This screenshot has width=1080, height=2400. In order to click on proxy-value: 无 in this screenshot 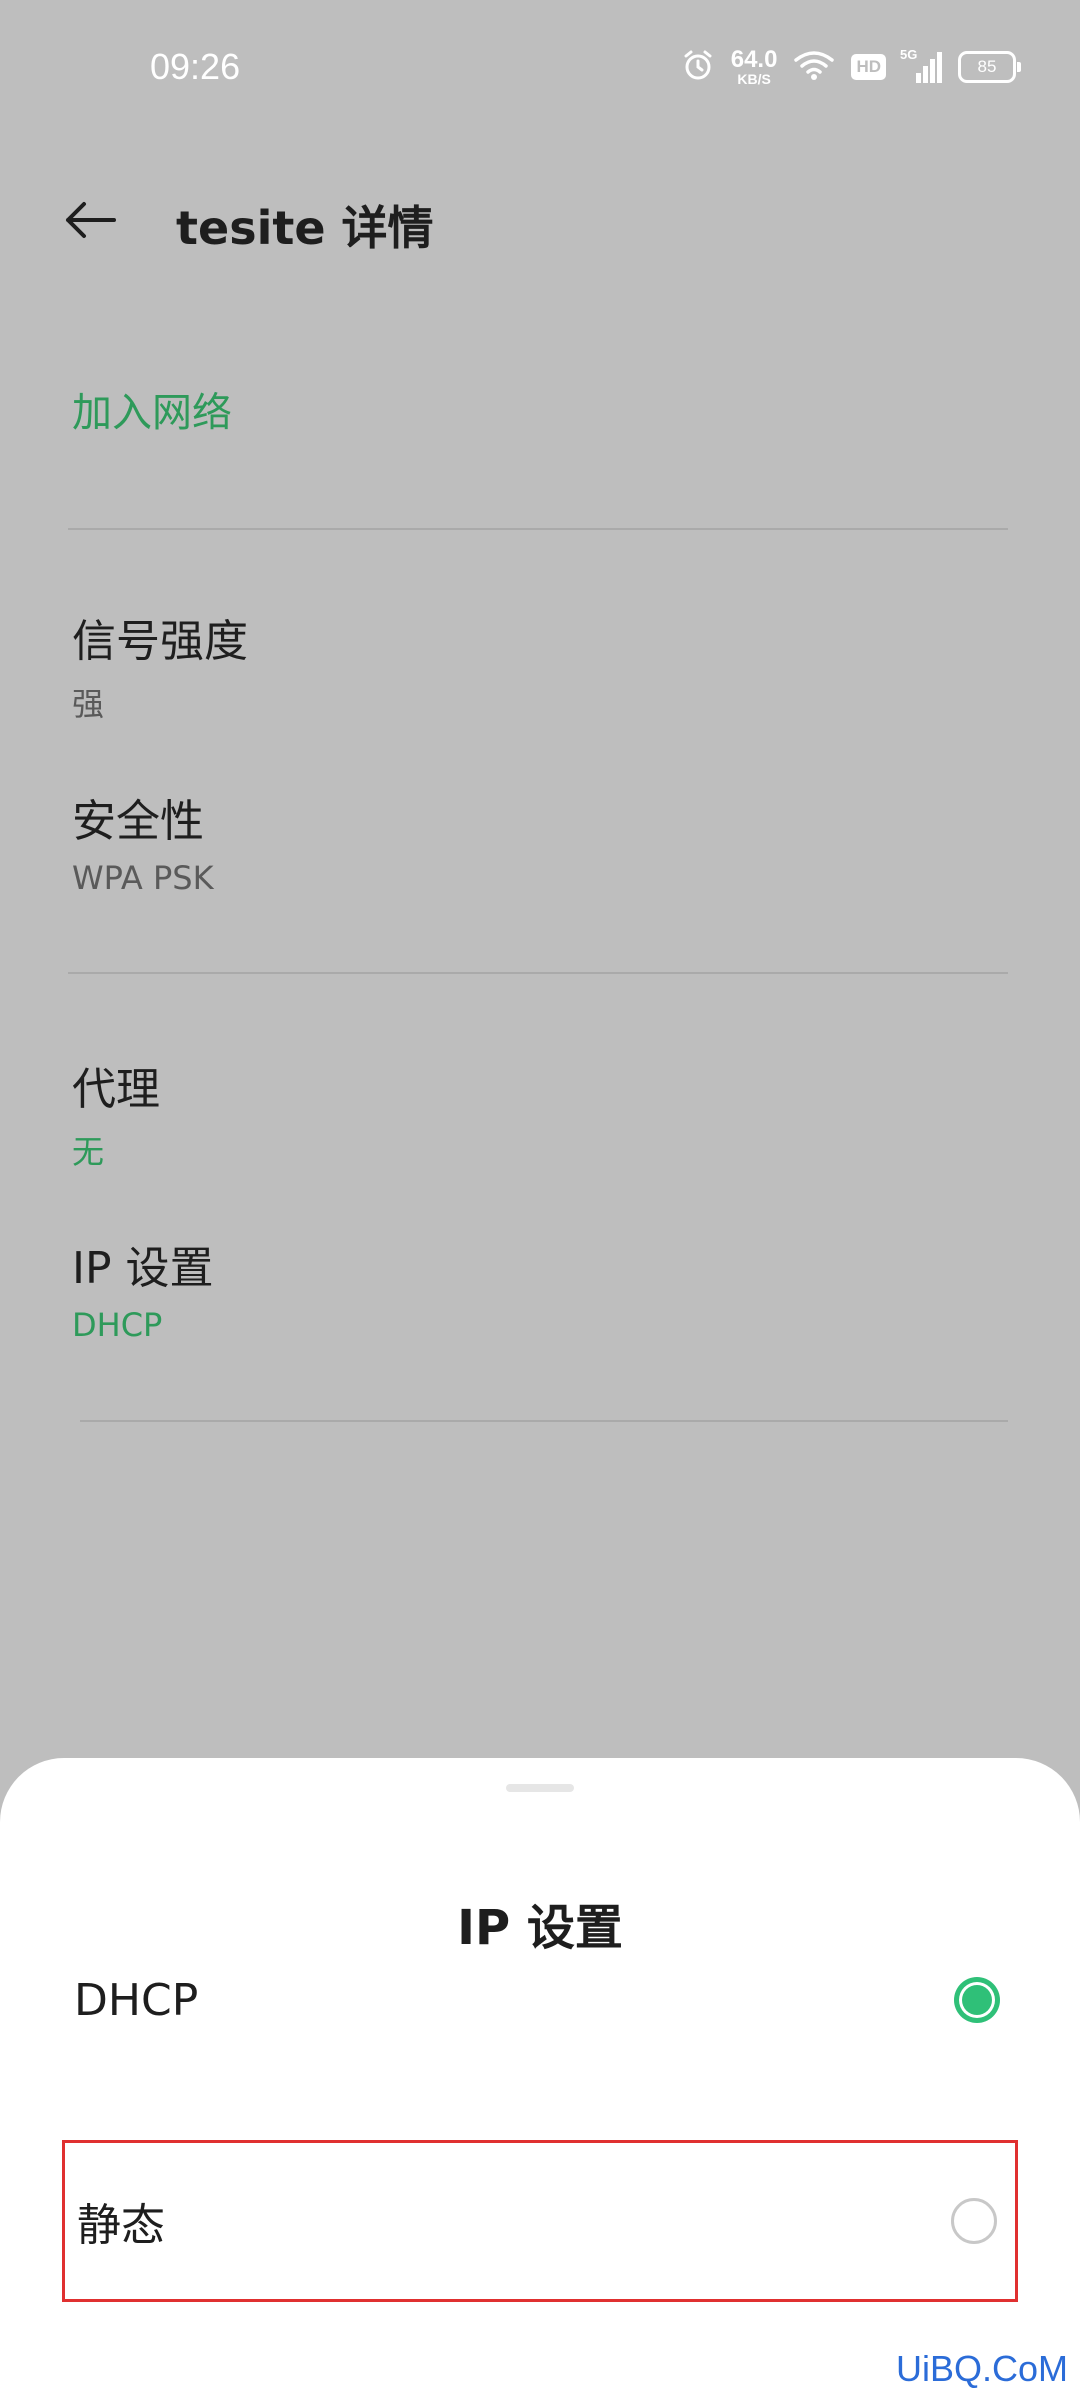, I will do `click(88, 1152)`.